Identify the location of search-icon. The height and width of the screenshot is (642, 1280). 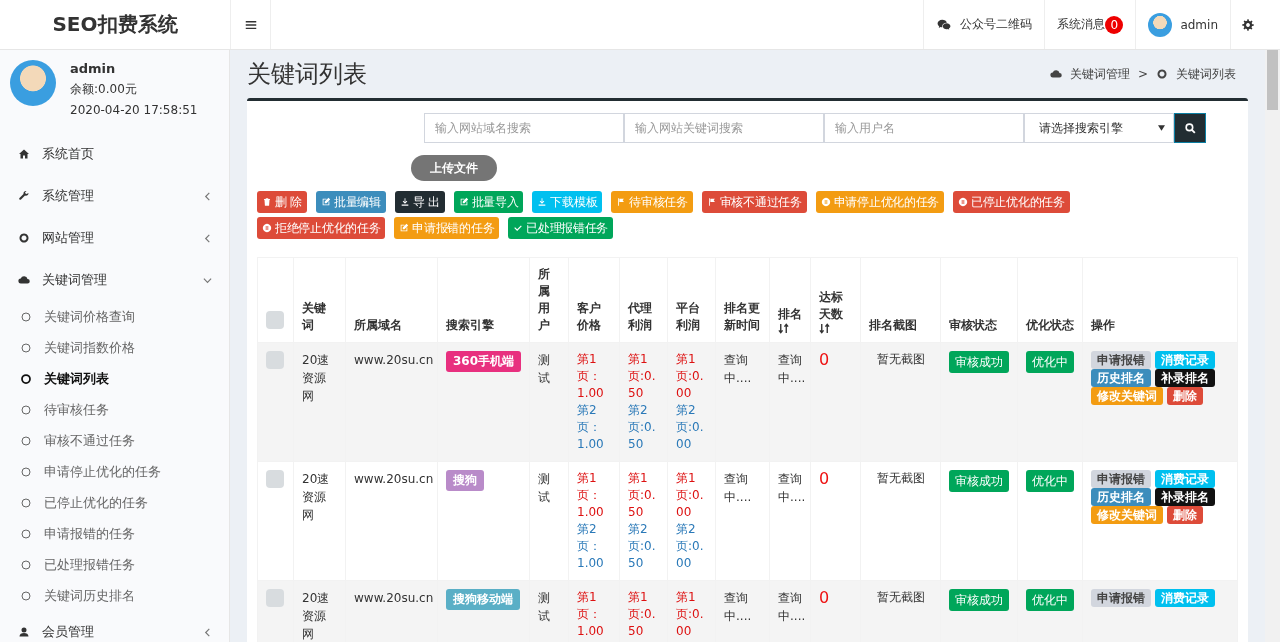
(1190, 128).